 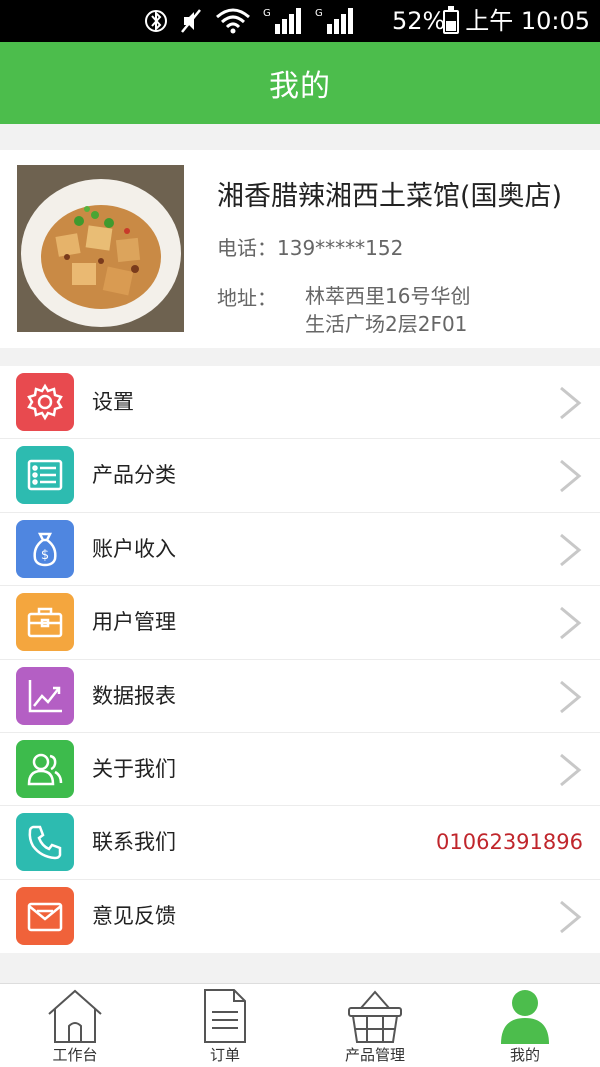 I want to click on clock: 上午 10:05, so click(x=527, y=21).